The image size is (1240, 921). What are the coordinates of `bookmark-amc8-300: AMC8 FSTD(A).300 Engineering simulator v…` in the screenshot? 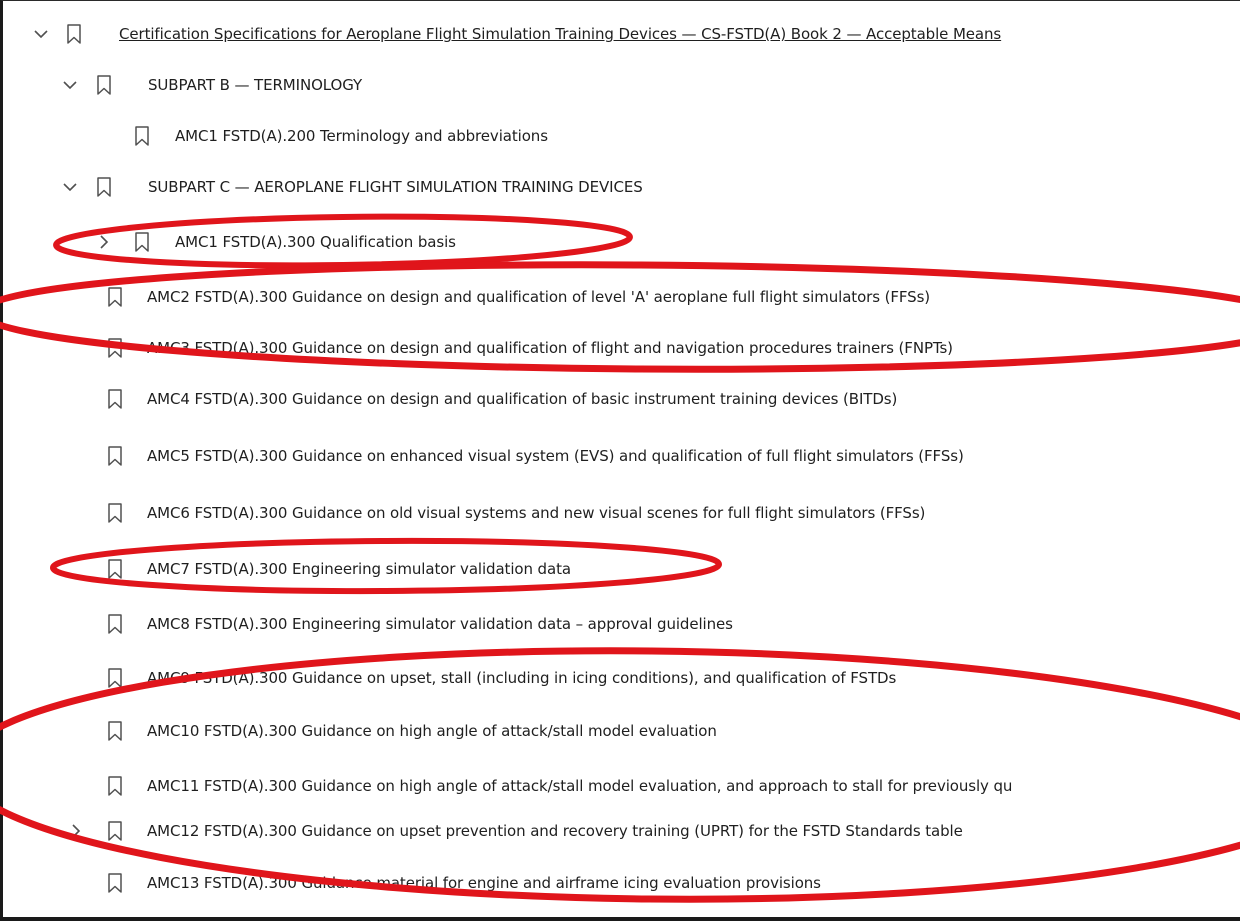 It's located at (621, 624).